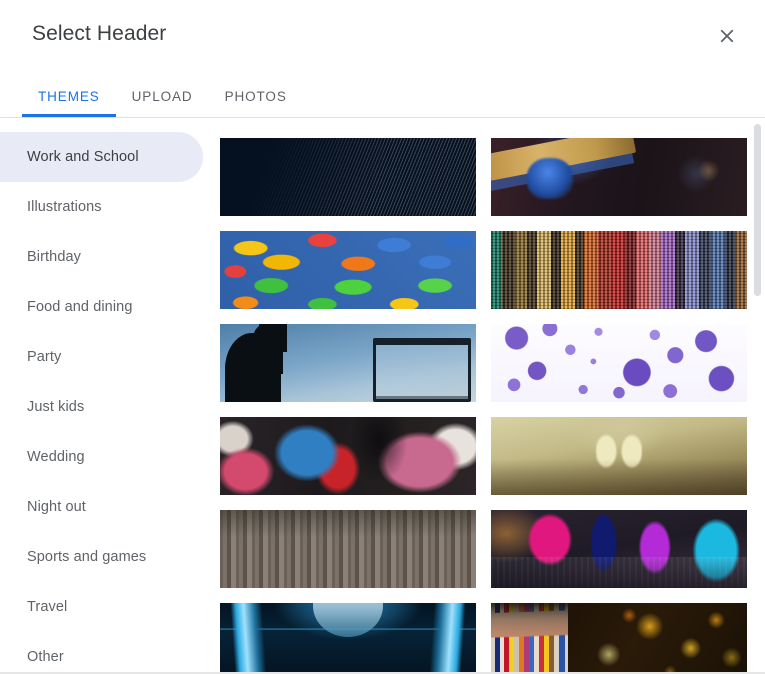 The height and width of the screenshot is (674, 765). I want to click on theme-thumbnail-colorful-yarn-strips, so click(619, 270).